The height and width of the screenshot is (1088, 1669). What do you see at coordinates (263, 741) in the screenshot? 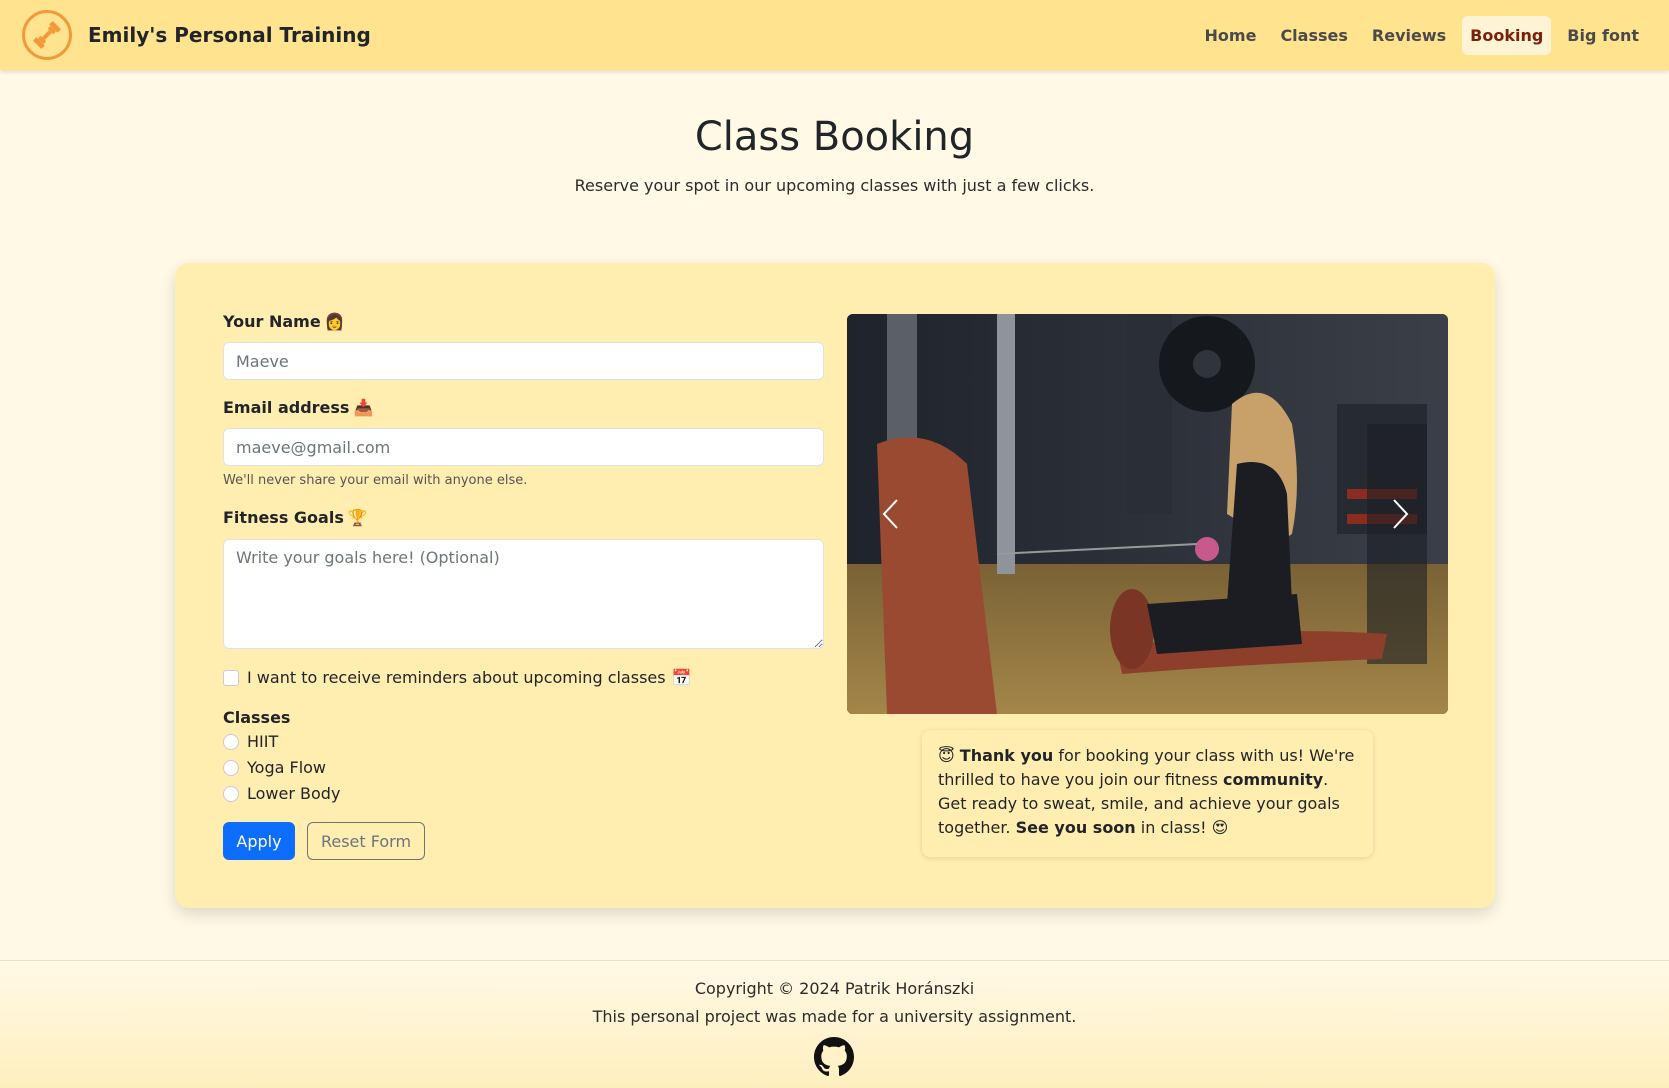
I see `class-option-label: HIIT` at bounding box center [263, 741].